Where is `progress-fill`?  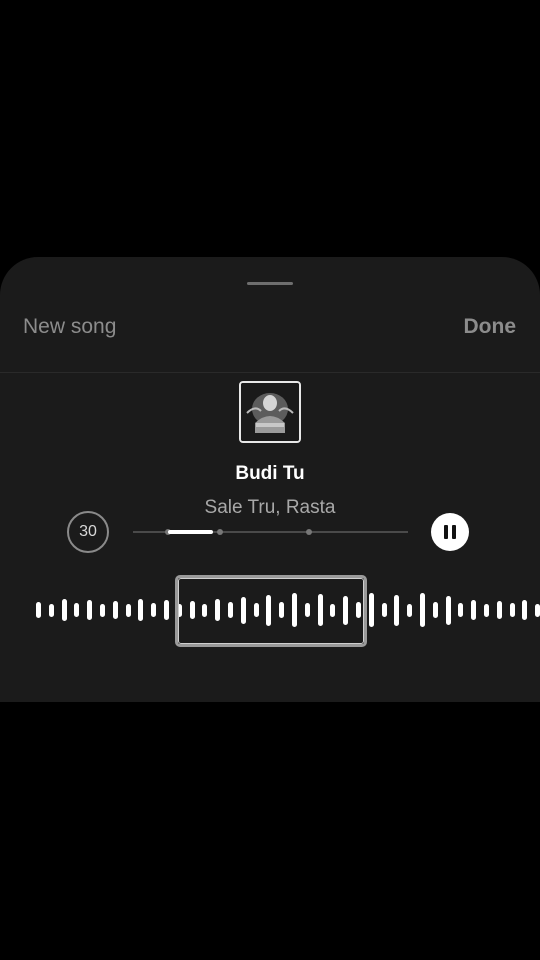 progress-fill is located at coordinates (190, 532).